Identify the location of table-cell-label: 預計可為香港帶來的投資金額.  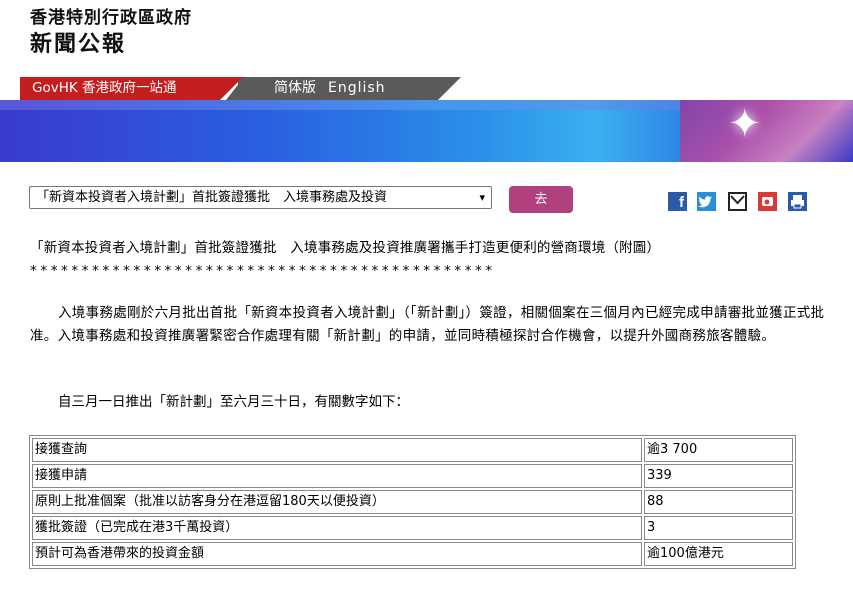
(337, 554).